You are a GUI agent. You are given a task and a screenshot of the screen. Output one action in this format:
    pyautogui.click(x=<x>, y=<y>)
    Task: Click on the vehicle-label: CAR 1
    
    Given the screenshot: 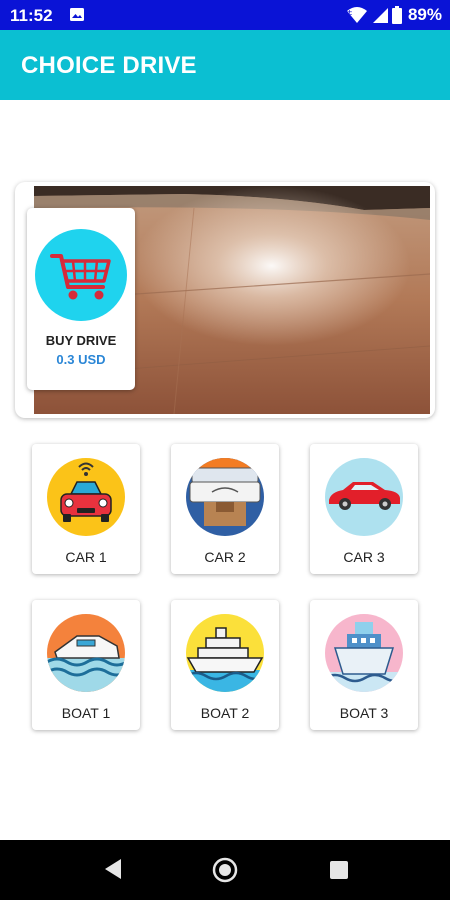 What is the action you would take?
    pyautogui.click(x=86, y=557)
    